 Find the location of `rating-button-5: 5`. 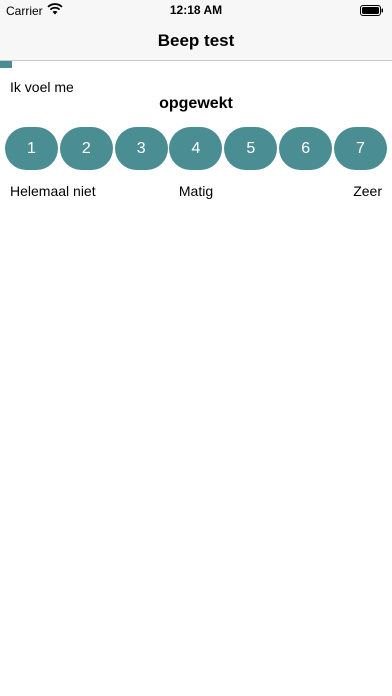

rating-button-5: 5 is located at coordinates (251, 148).